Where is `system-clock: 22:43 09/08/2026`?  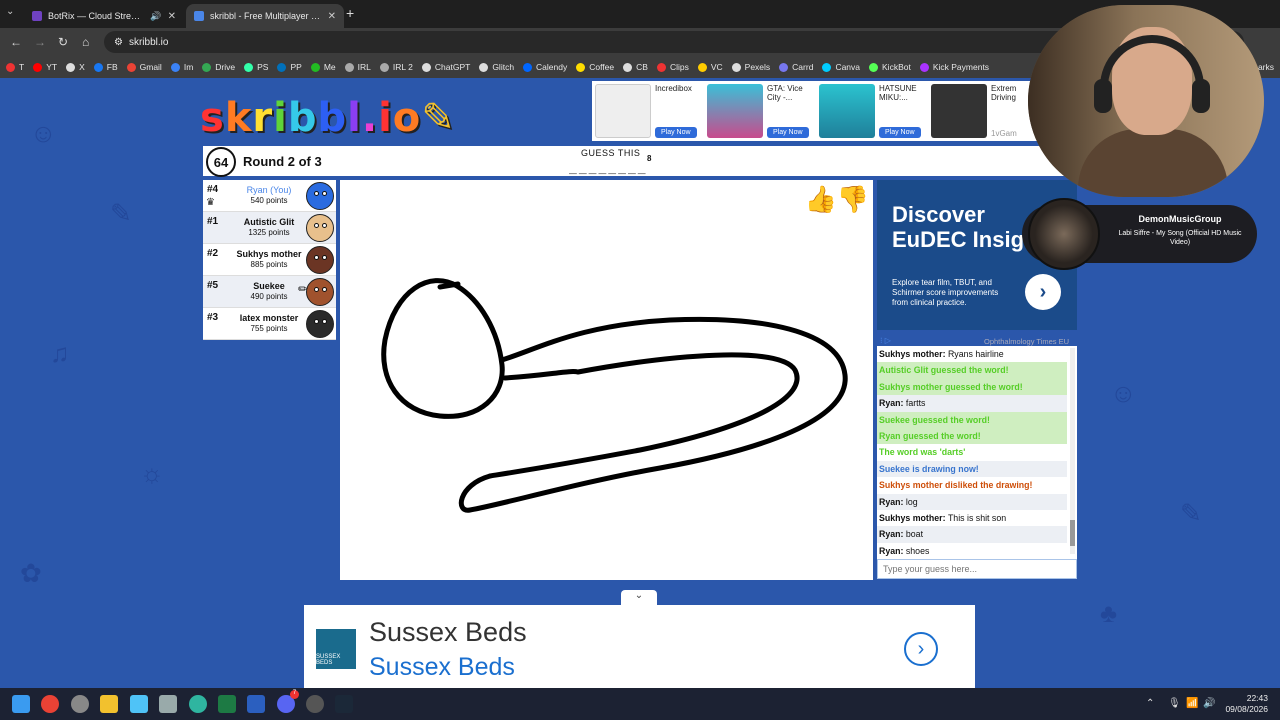
system-clock: 22:43 09/08/2026 is located at coordinates (1243, 704).